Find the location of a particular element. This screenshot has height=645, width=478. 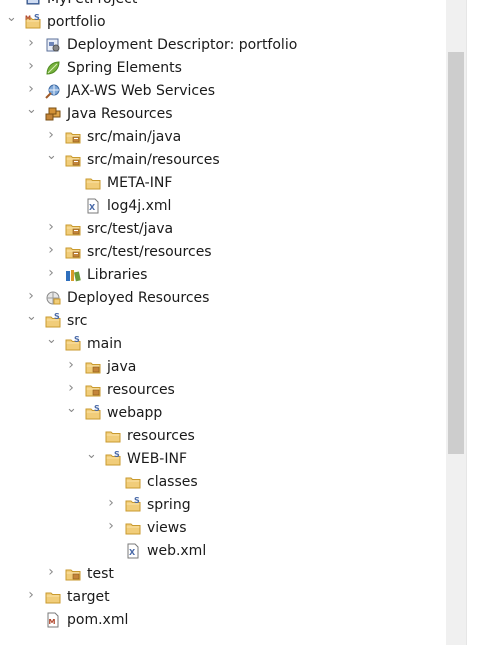

tree-item-views: › views is located at coordinates (223, 528).